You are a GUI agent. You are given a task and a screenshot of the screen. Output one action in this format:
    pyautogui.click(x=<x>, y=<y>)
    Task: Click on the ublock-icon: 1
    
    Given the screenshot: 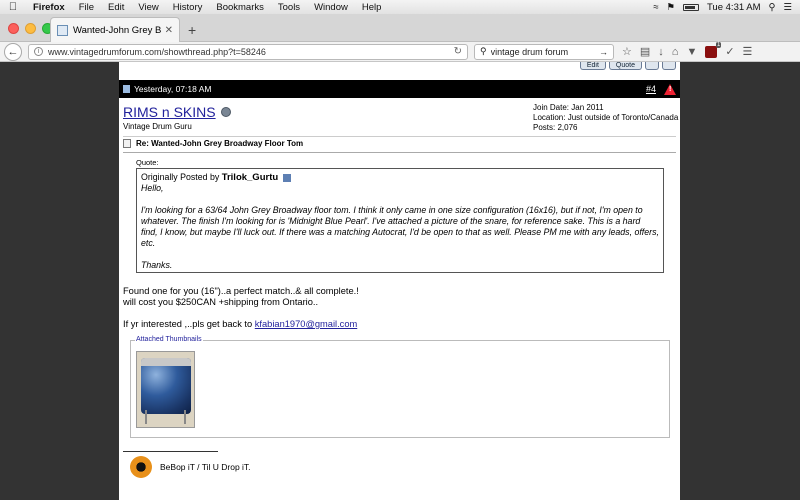 What is the action you would take?
    pyautogui.click(x=713, y=49)
    